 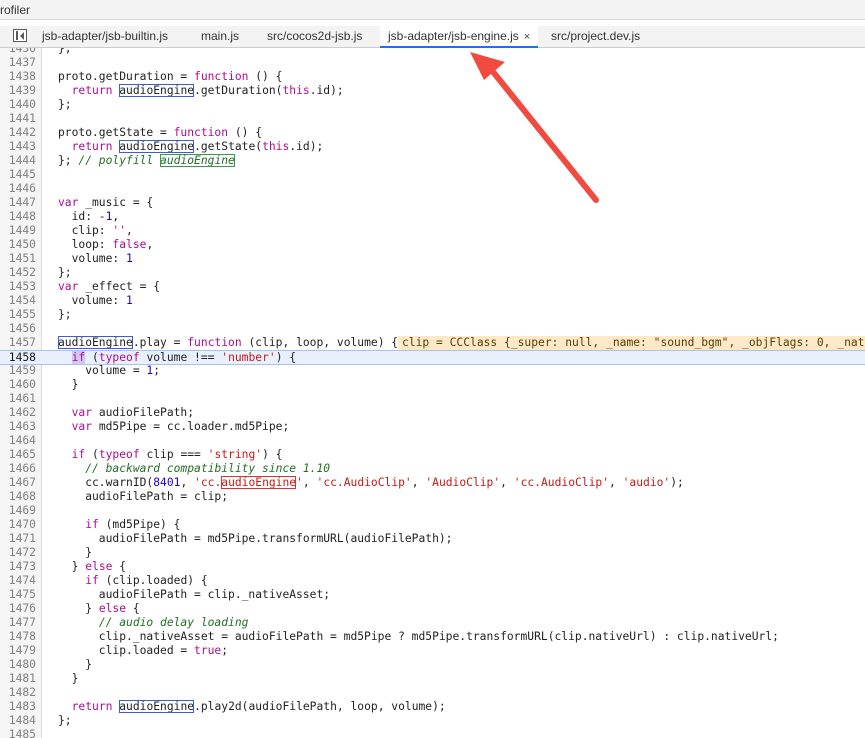 I want to click on line-number: 1449, so click(x=18, y=231).